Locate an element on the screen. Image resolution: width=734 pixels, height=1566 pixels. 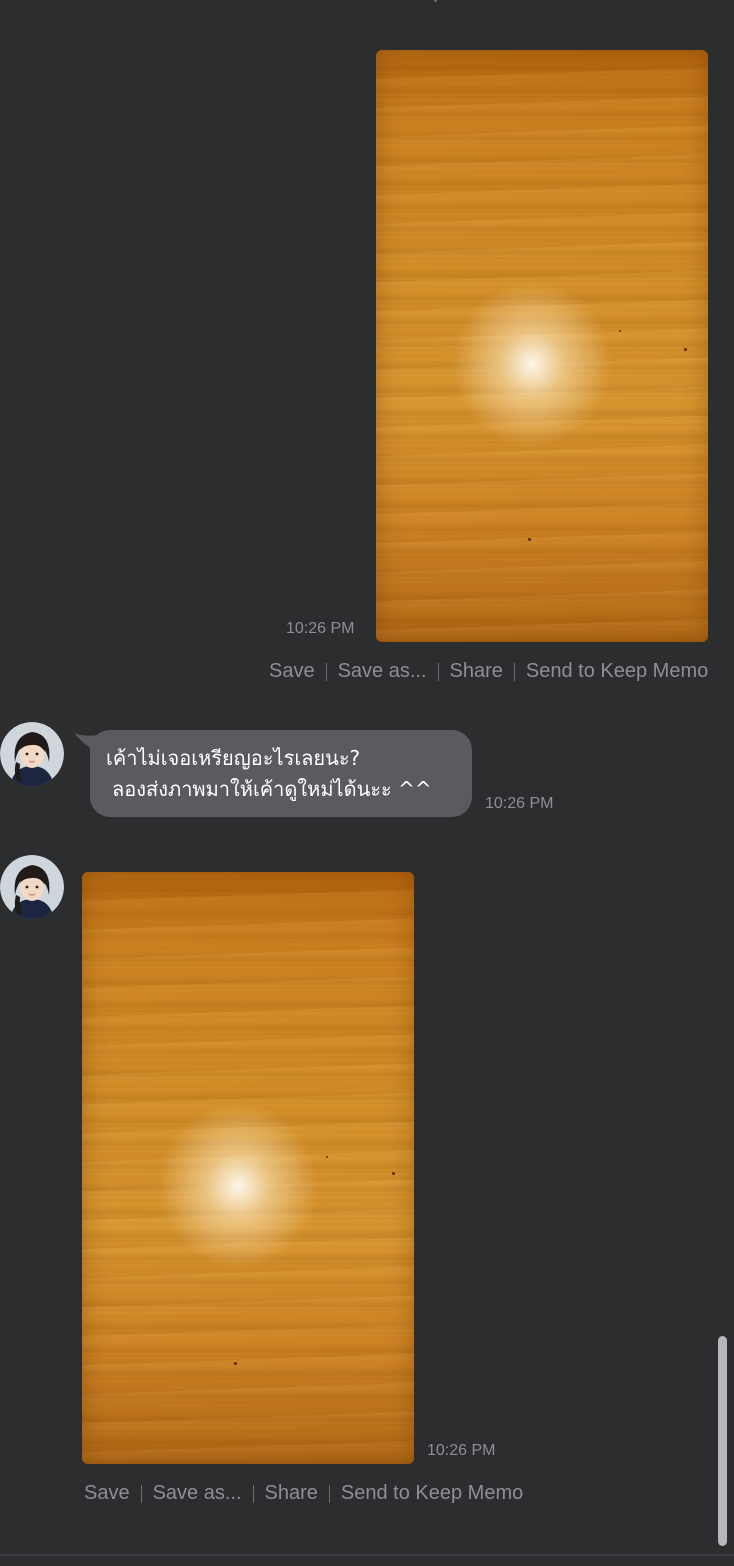
scrollbar-thumb is located at coordinates (722, 1441).